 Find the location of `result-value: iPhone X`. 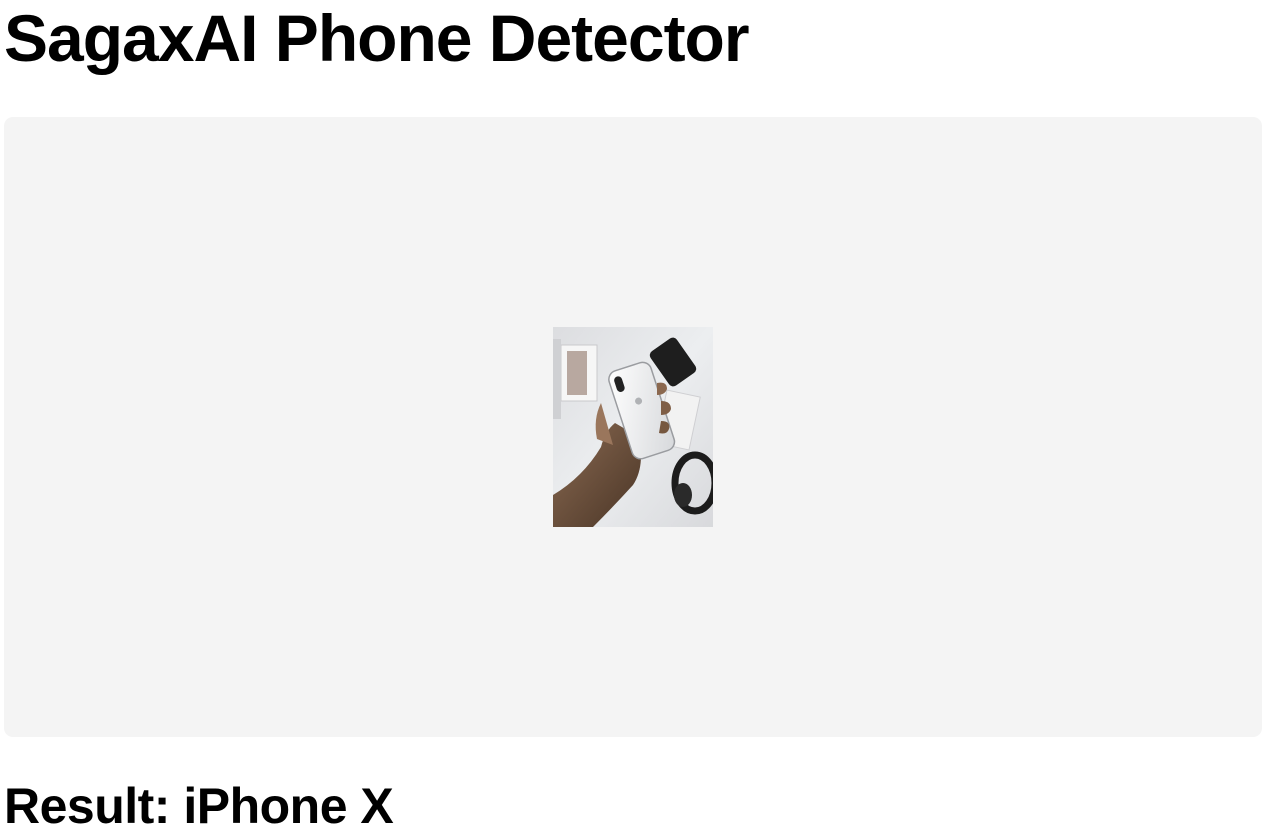

result-value: iPhone X is located at coordinates (288, 806).